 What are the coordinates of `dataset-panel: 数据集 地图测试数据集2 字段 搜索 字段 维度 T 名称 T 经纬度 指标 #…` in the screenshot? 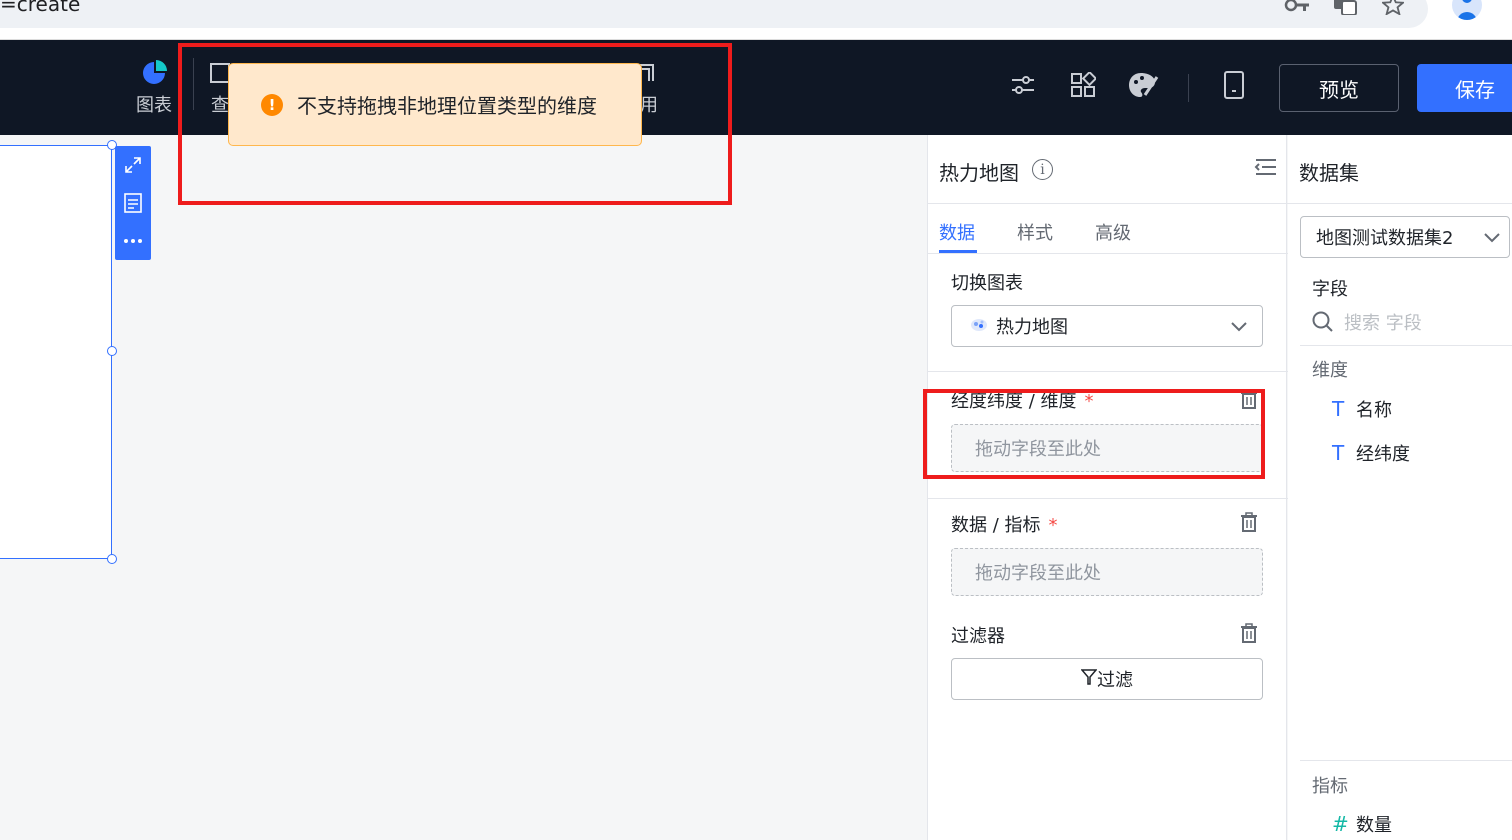 It's located at (1400, 487).